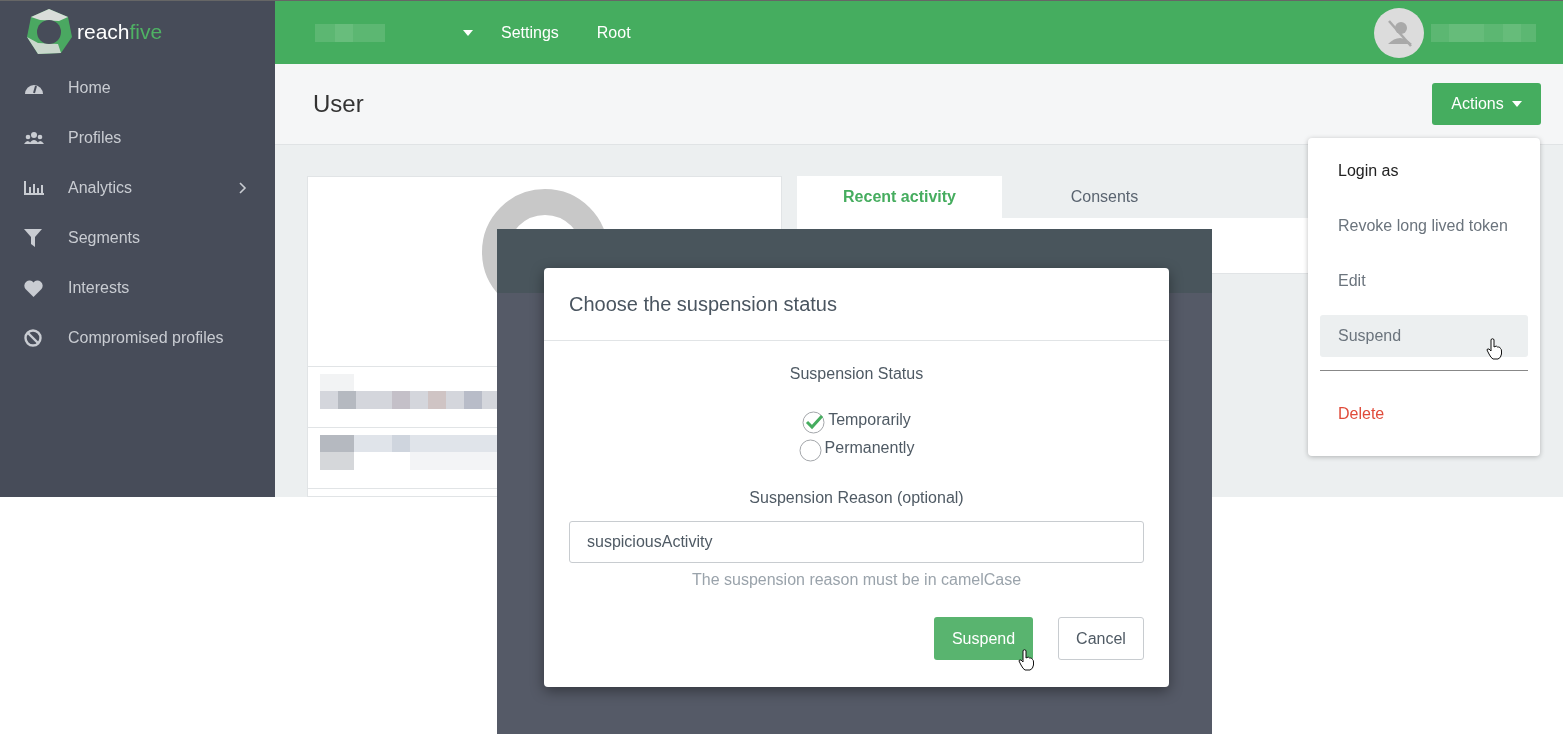 The image size is (1563, 734). Describe the element at coordinates (137, 288) in the screenshot. I see `nav-item: Interests` at that location.